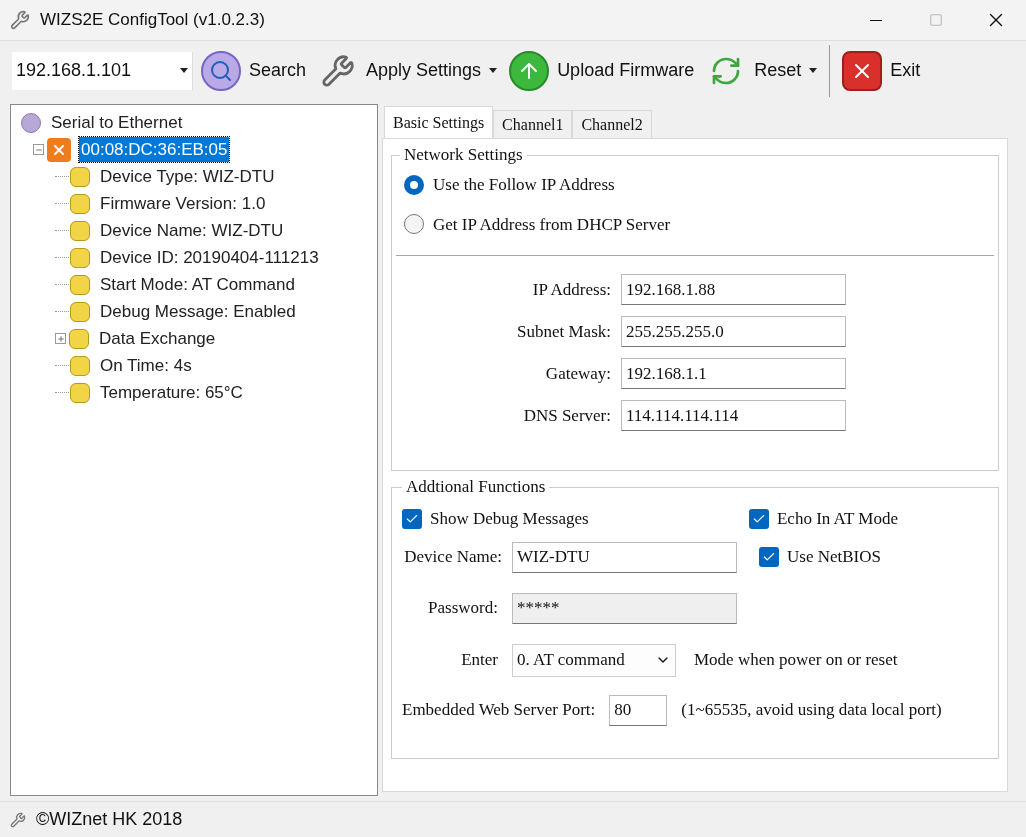  What do you see at coordinates (157, 338) in the screenshot?
I see `tree-item: Data Exchange` at bounding box center [157, 338].